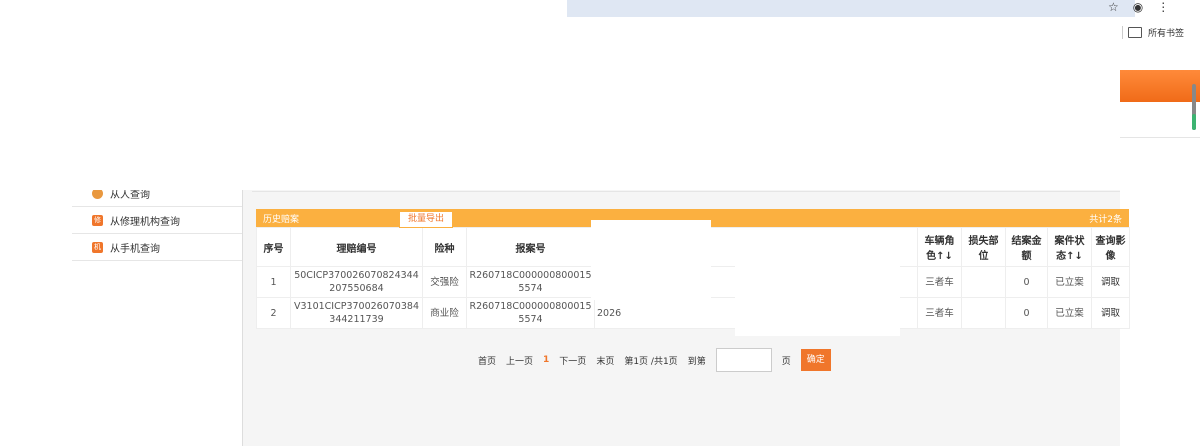 The height and width of the screenshot is (446, 1200). I want to click on sidebar-item-repair-shop: 修 从修理机构查询, so click(157, 220).